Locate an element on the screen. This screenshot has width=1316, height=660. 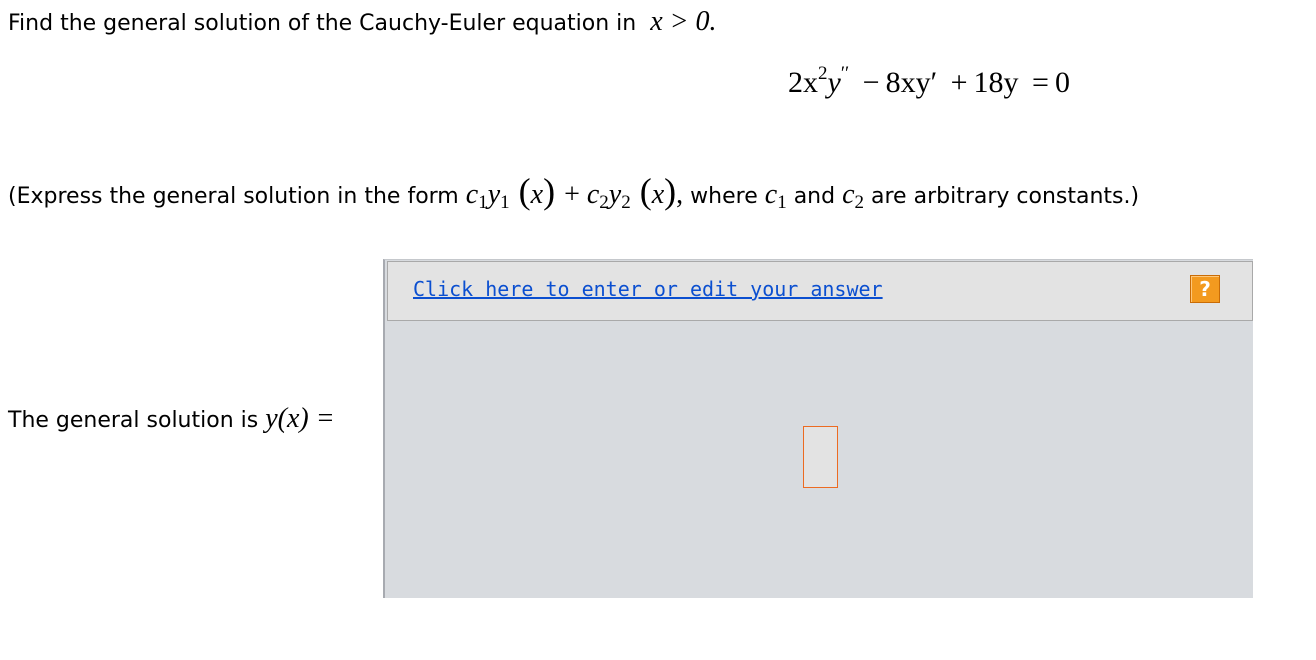
help-button: ? is located at coordinates (1205, 289).